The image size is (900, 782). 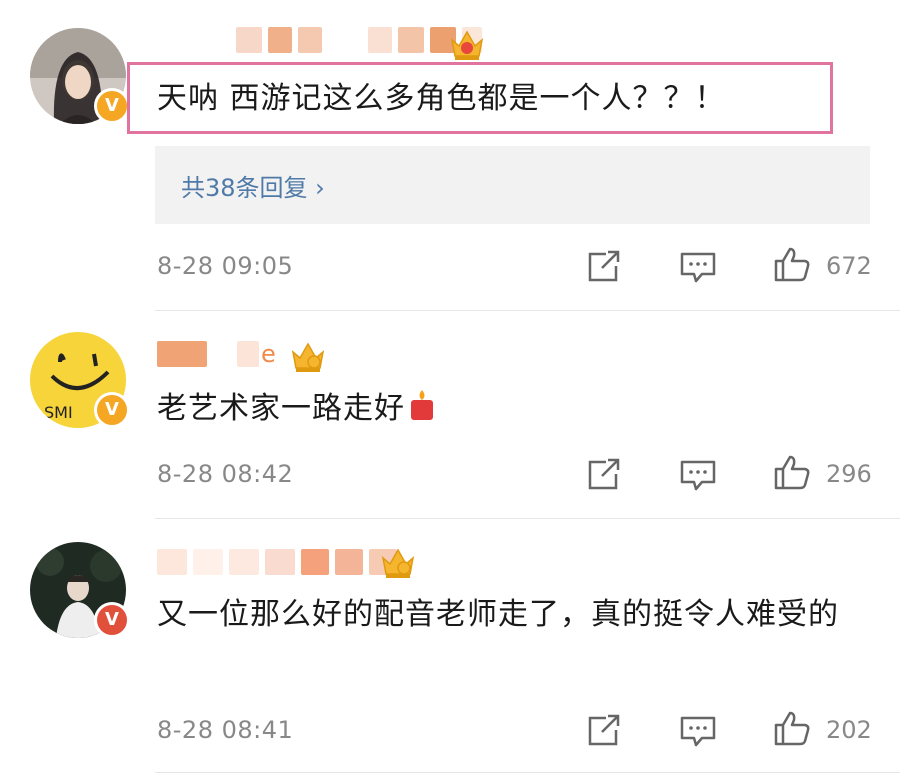 What do you see at coordinates (297, 409) in the screenshot?
I see `comment-text-2: 老艺术家一路走好` at bounding box center [297, 409].